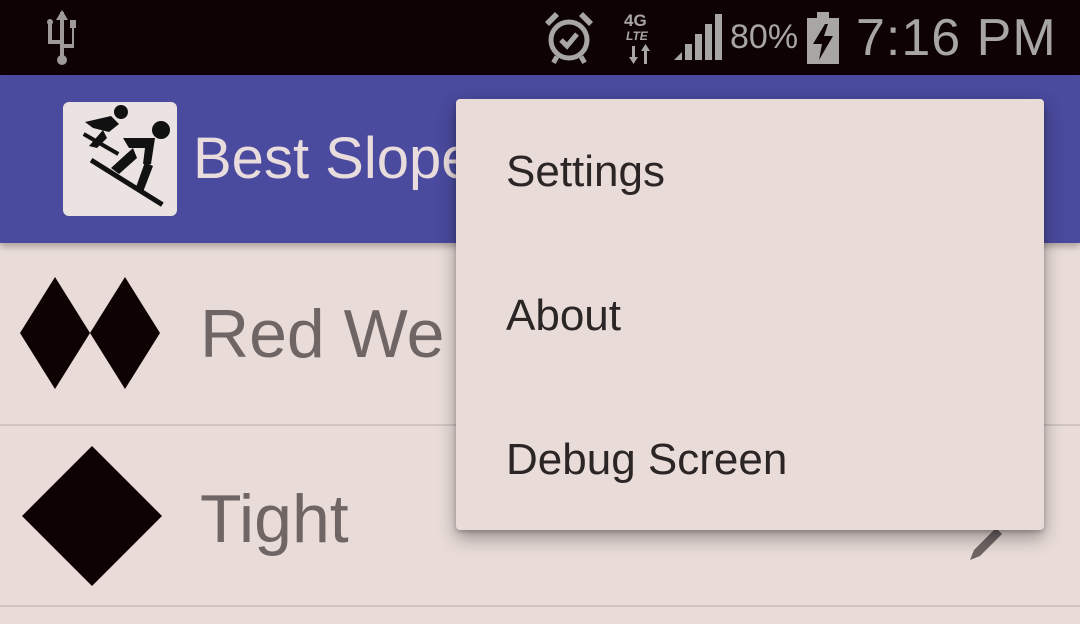 This screenshot has height=624, width=1080. I want to click on battery-percent: 80%, so click(764, 37).